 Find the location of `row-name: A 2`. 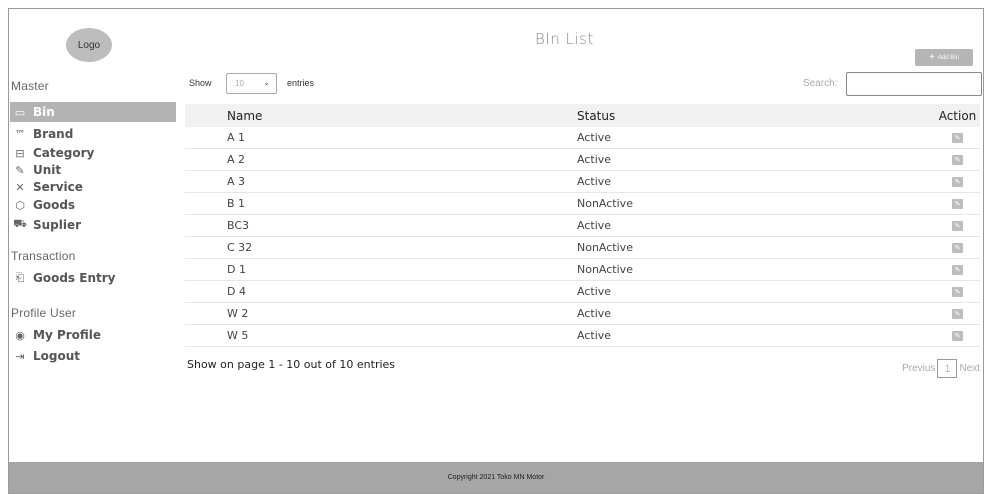

row-name: A 2 is located at coordinates (236, 159).